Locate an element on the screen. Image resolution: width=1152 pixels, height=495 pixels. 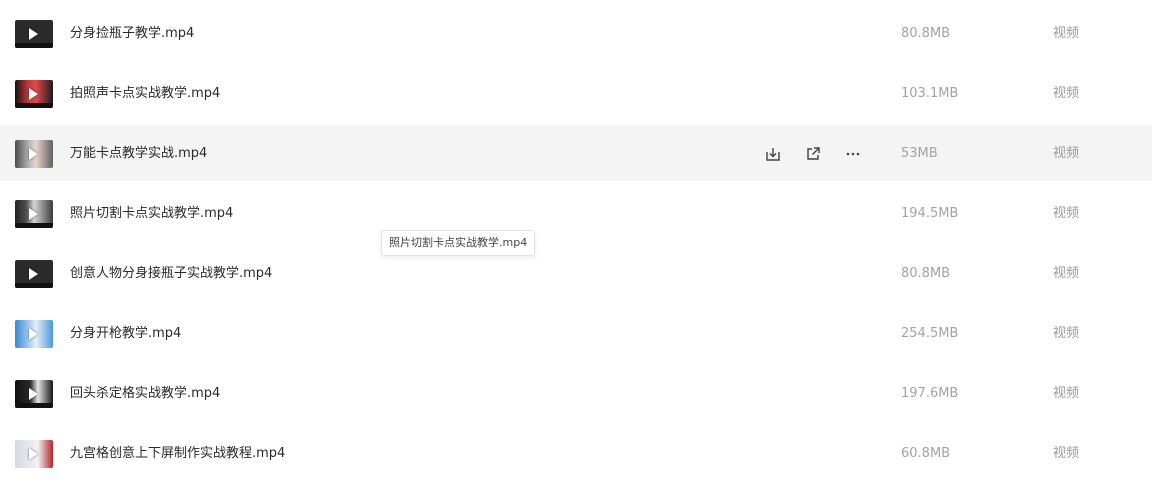
file-name: 分身捡瓶子教学.mp4 is located at coordinates (132, 34).